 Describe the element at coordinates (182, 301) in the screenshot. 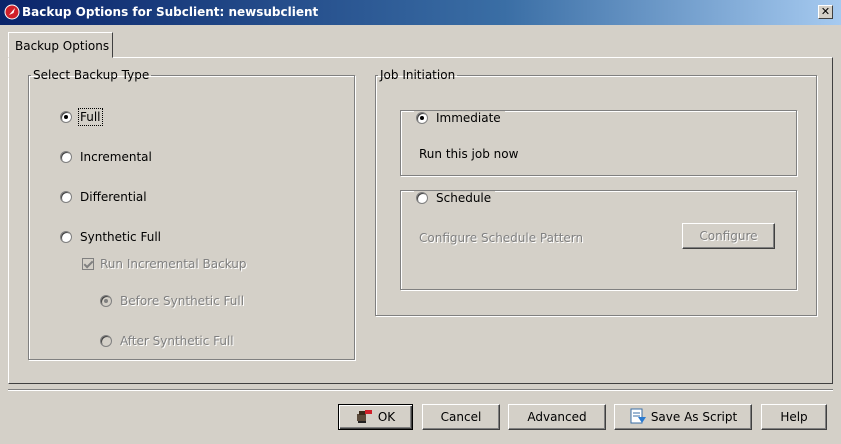

I see `radio-before-synthetic-full-label: Before Synthetic Full` at that location.